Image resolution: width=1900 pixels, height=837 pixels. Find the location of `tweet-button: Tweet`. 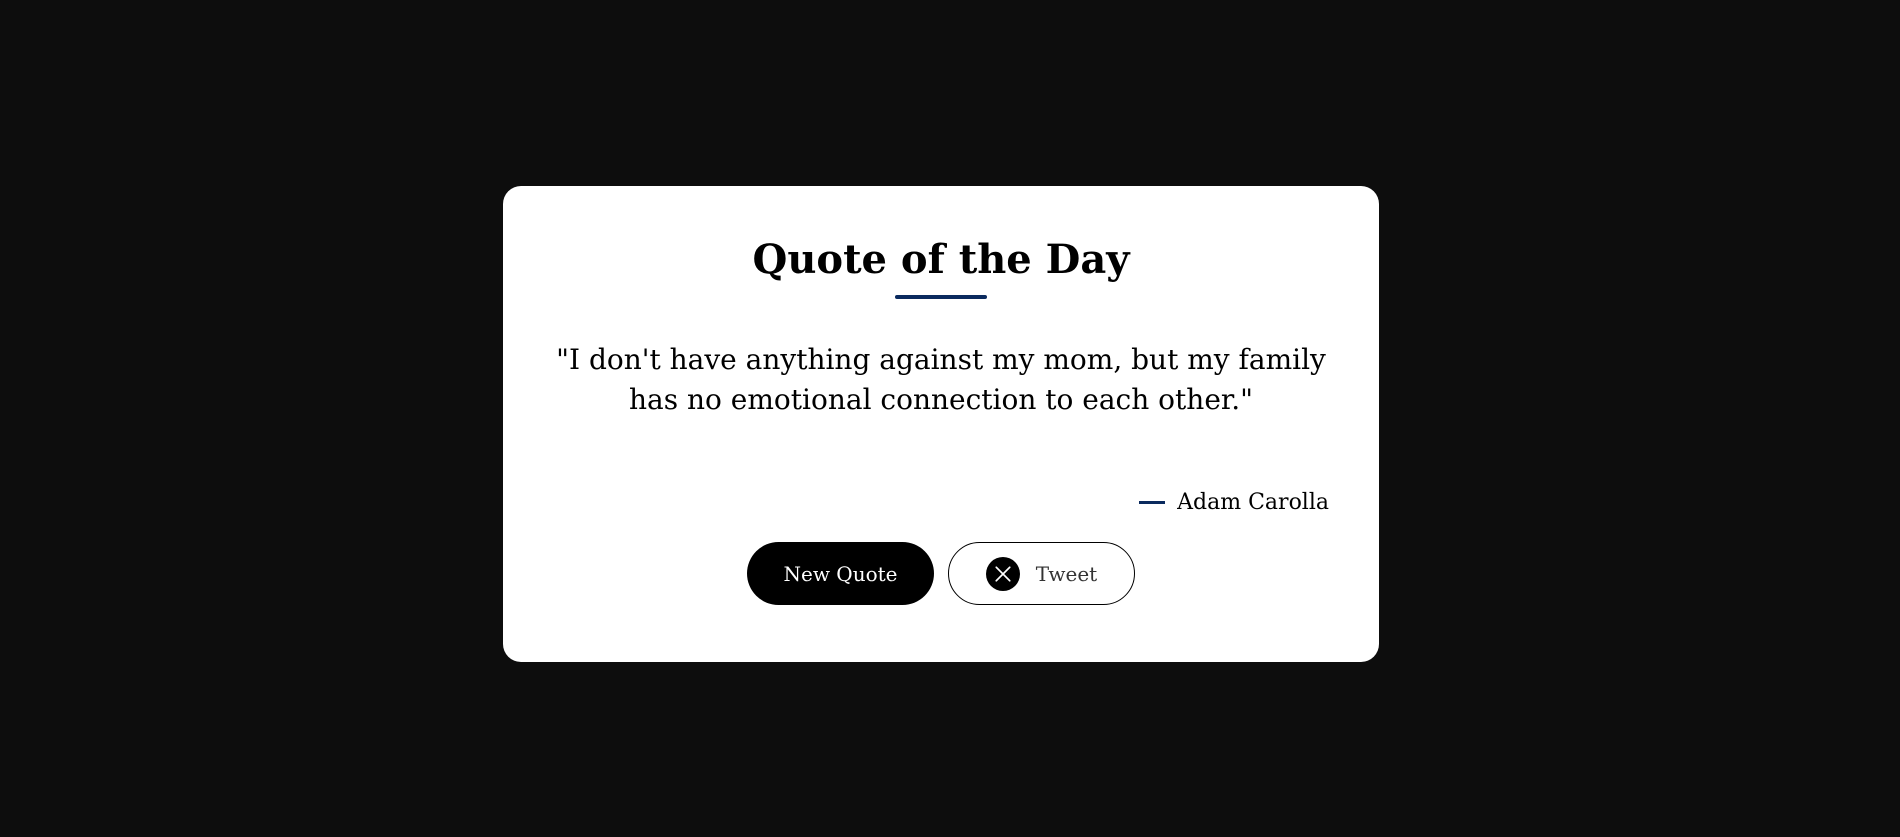

tweet-button: Tweet is located at coordinates (1041, 573).